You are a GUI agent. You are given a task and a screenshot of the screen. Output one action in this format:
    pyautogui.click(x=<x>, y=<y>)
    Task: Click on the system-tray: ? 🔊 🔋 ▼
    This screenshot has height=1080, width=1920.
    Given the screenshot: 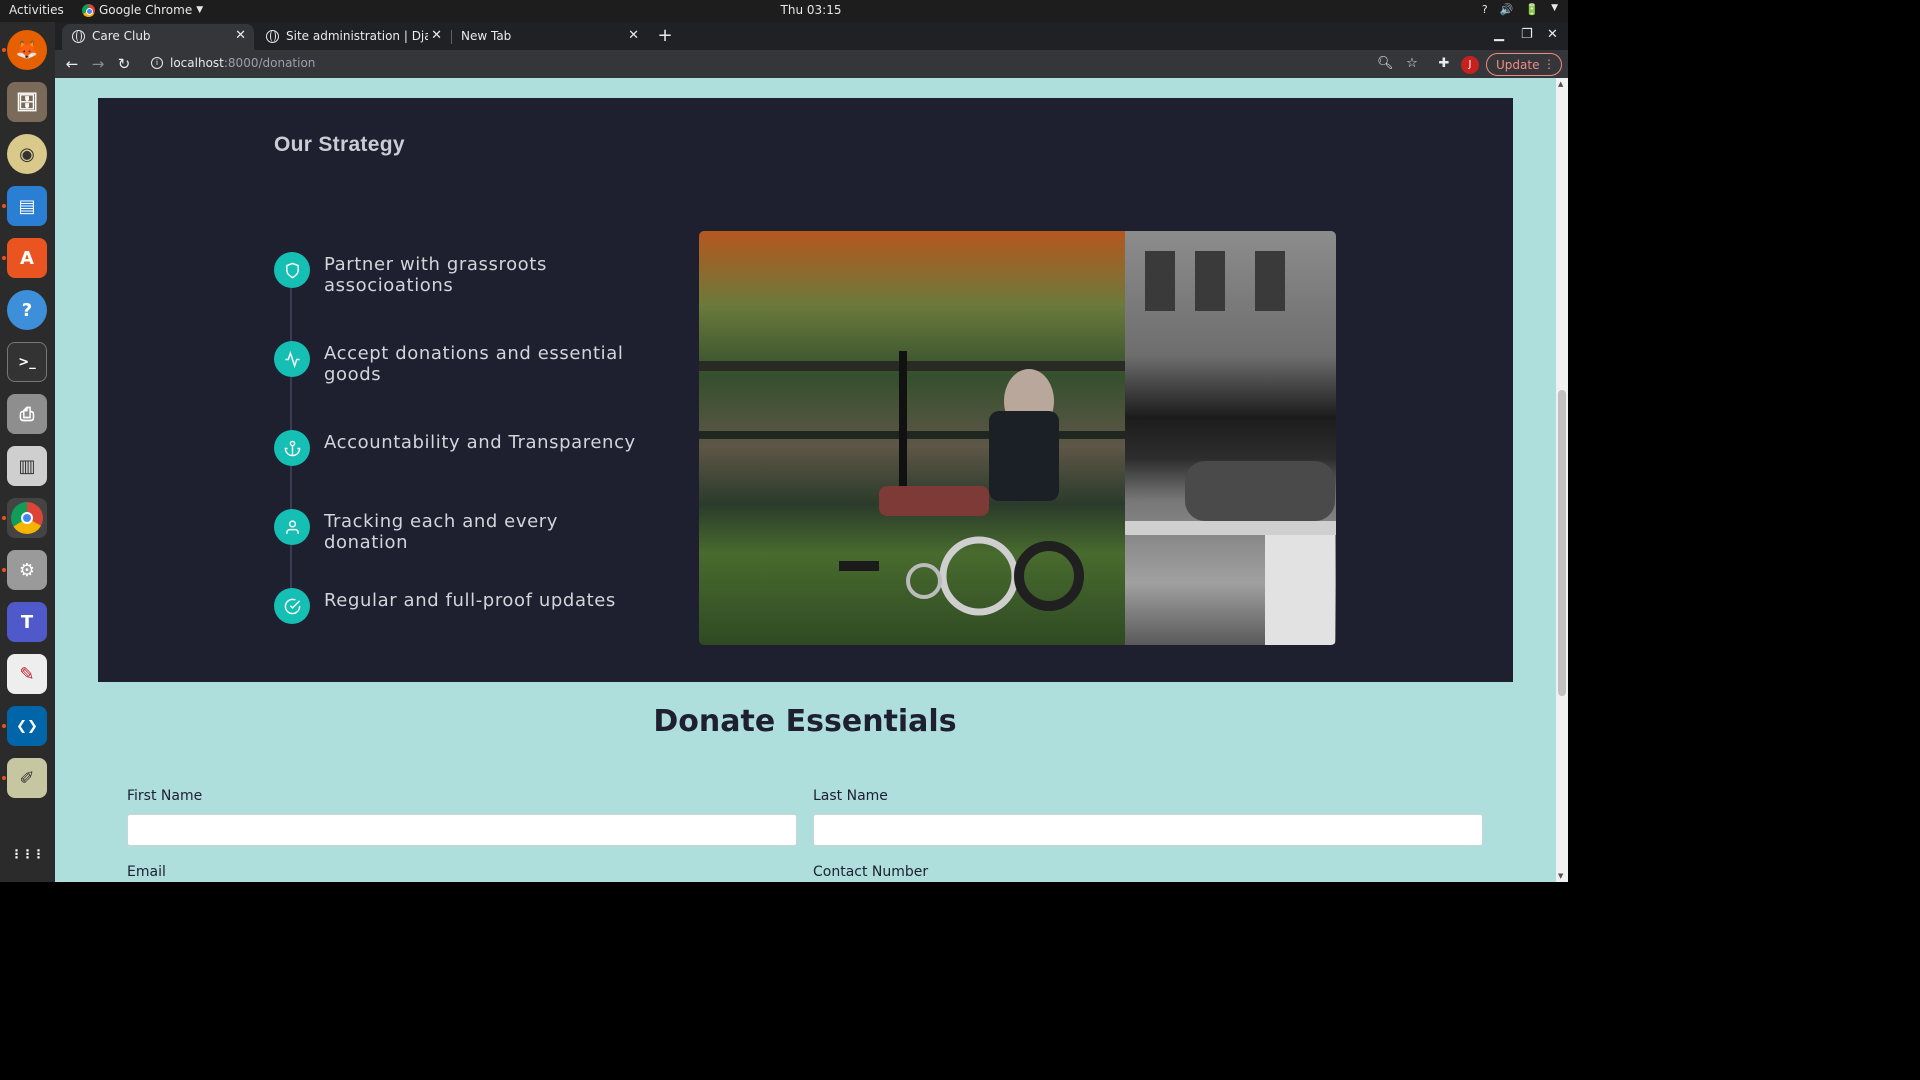 What is the action you would take?
    pyautogui.click(x=1520, y=9)
    